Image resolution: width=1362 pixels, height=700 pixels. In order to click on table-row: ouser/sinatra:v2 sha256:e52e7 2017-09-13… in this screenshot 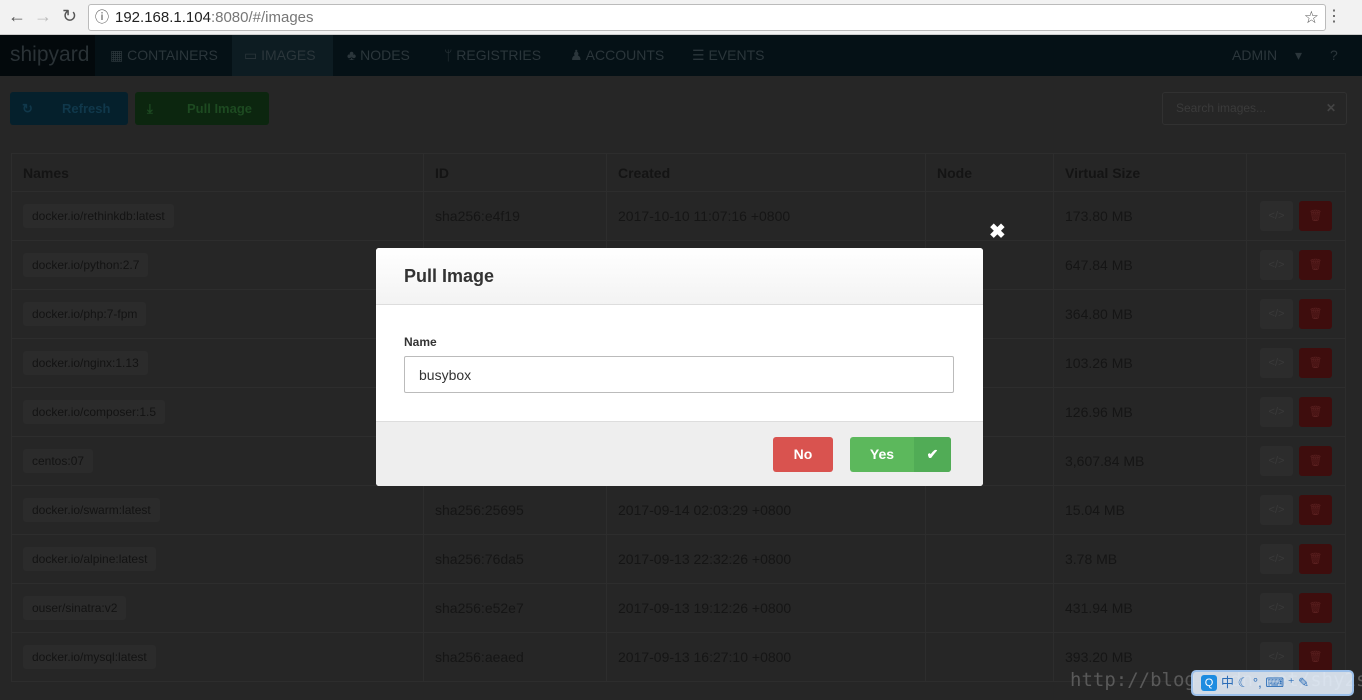, I will do `click(678, 608)`.